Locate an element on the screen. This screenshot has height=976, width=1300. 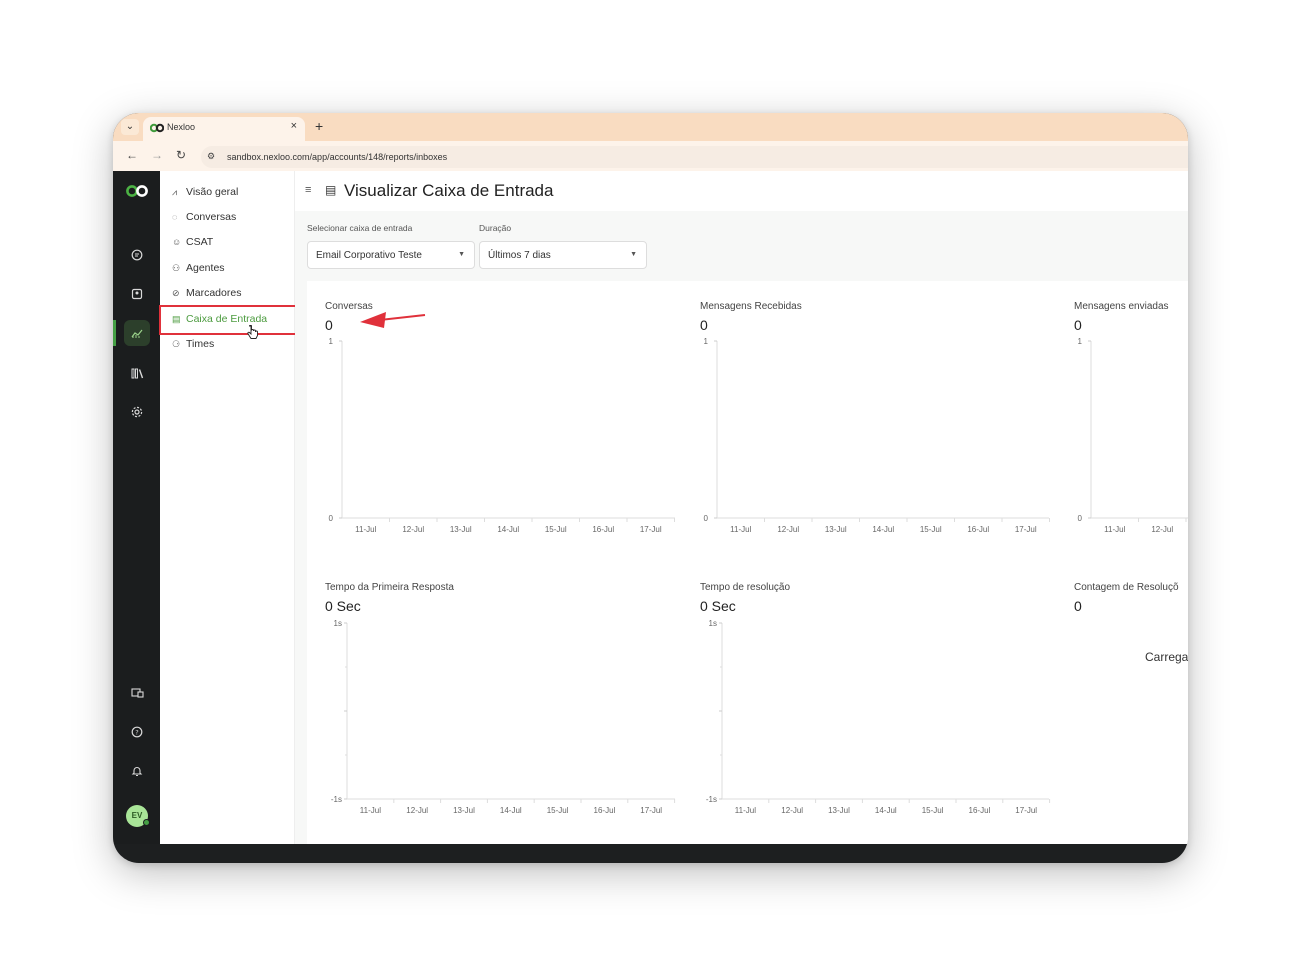
tag-icon: ⊘ is located at coordinates (176, 293).